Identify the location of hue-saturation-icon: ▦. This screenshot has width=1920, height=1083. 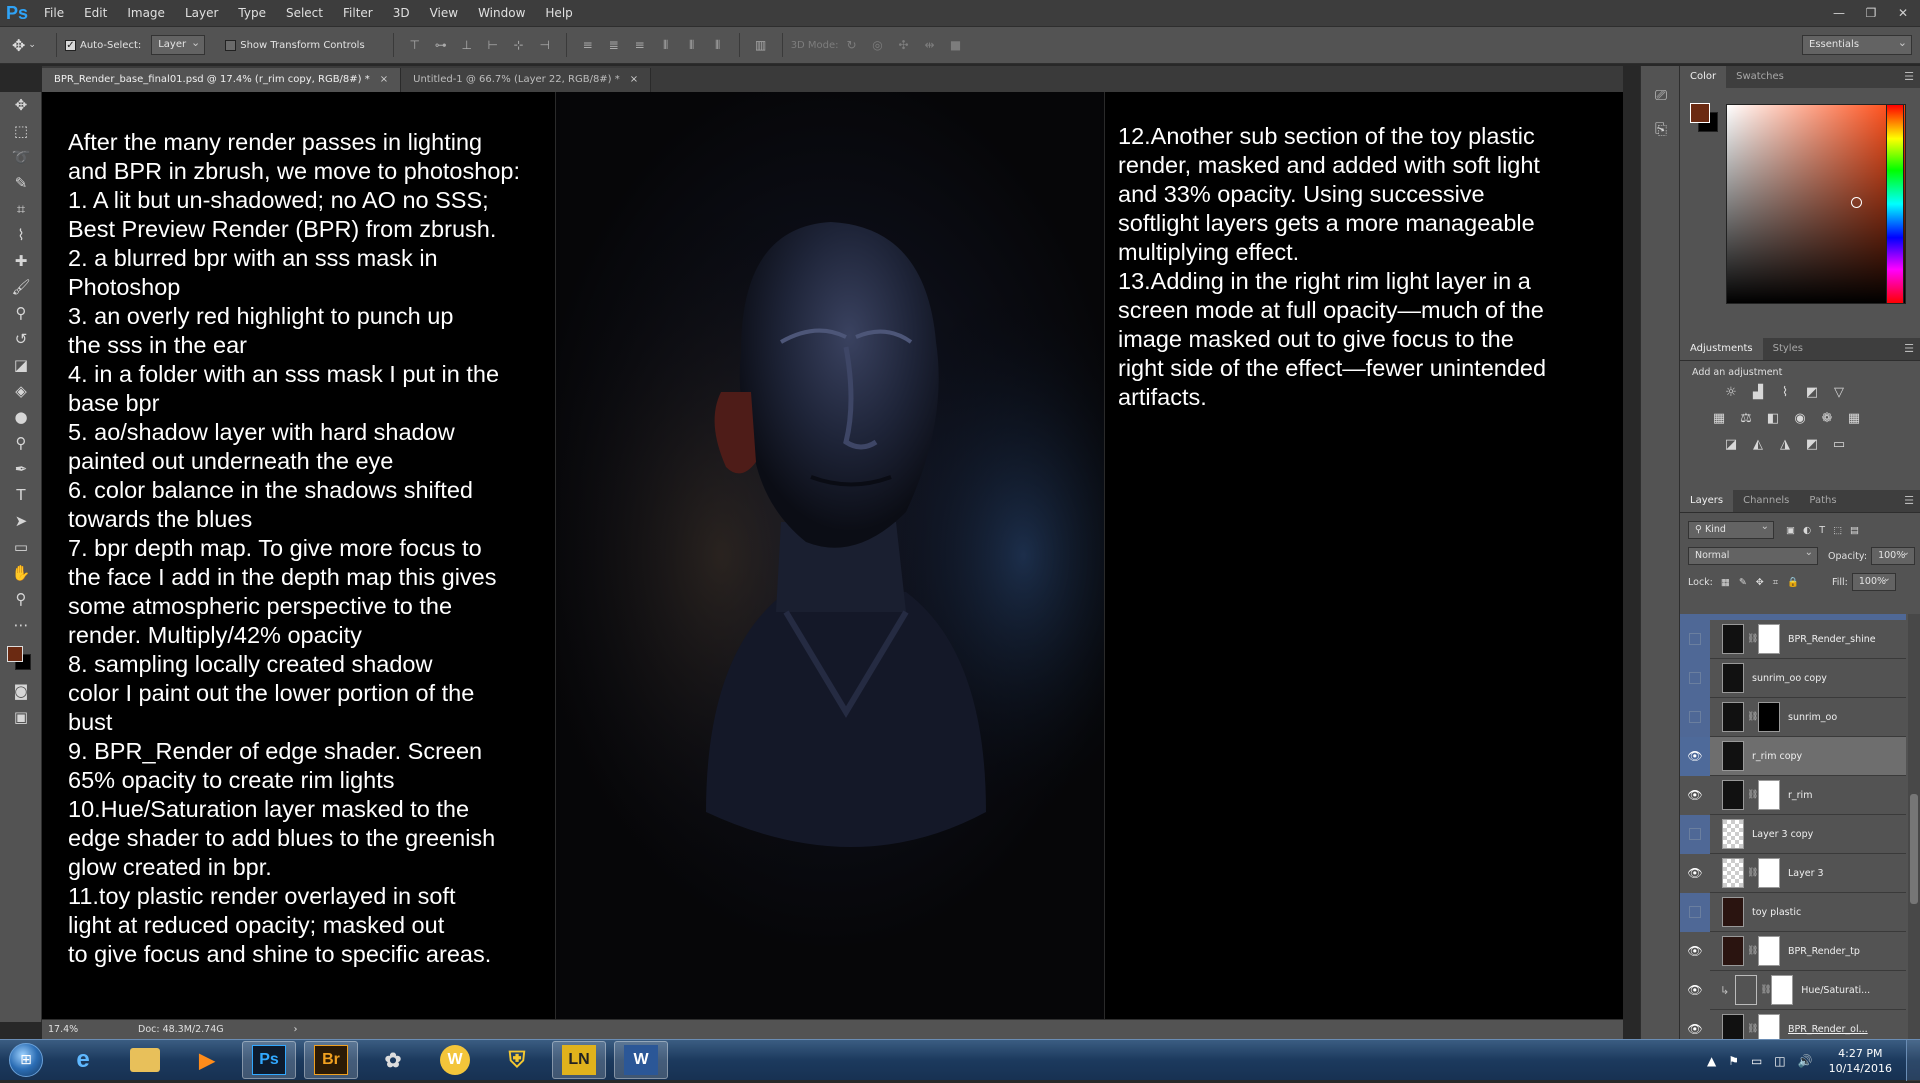
(1719, 419).